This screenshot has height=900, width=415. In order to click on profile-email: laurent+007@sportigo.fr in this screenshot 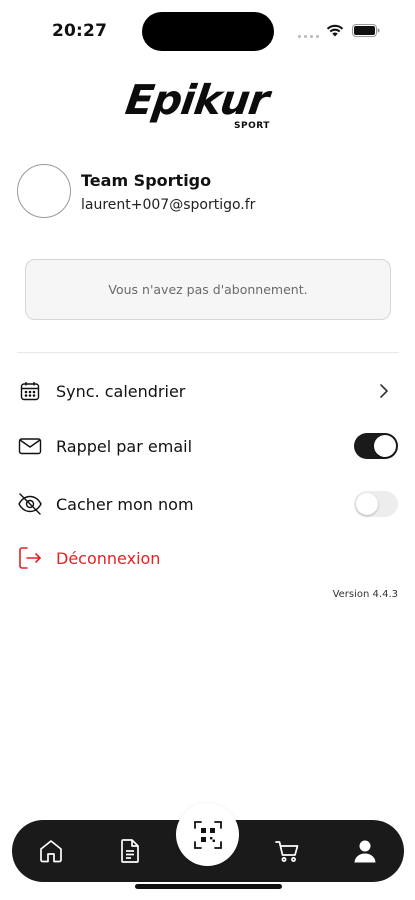, I will do `click(168, 205)`.